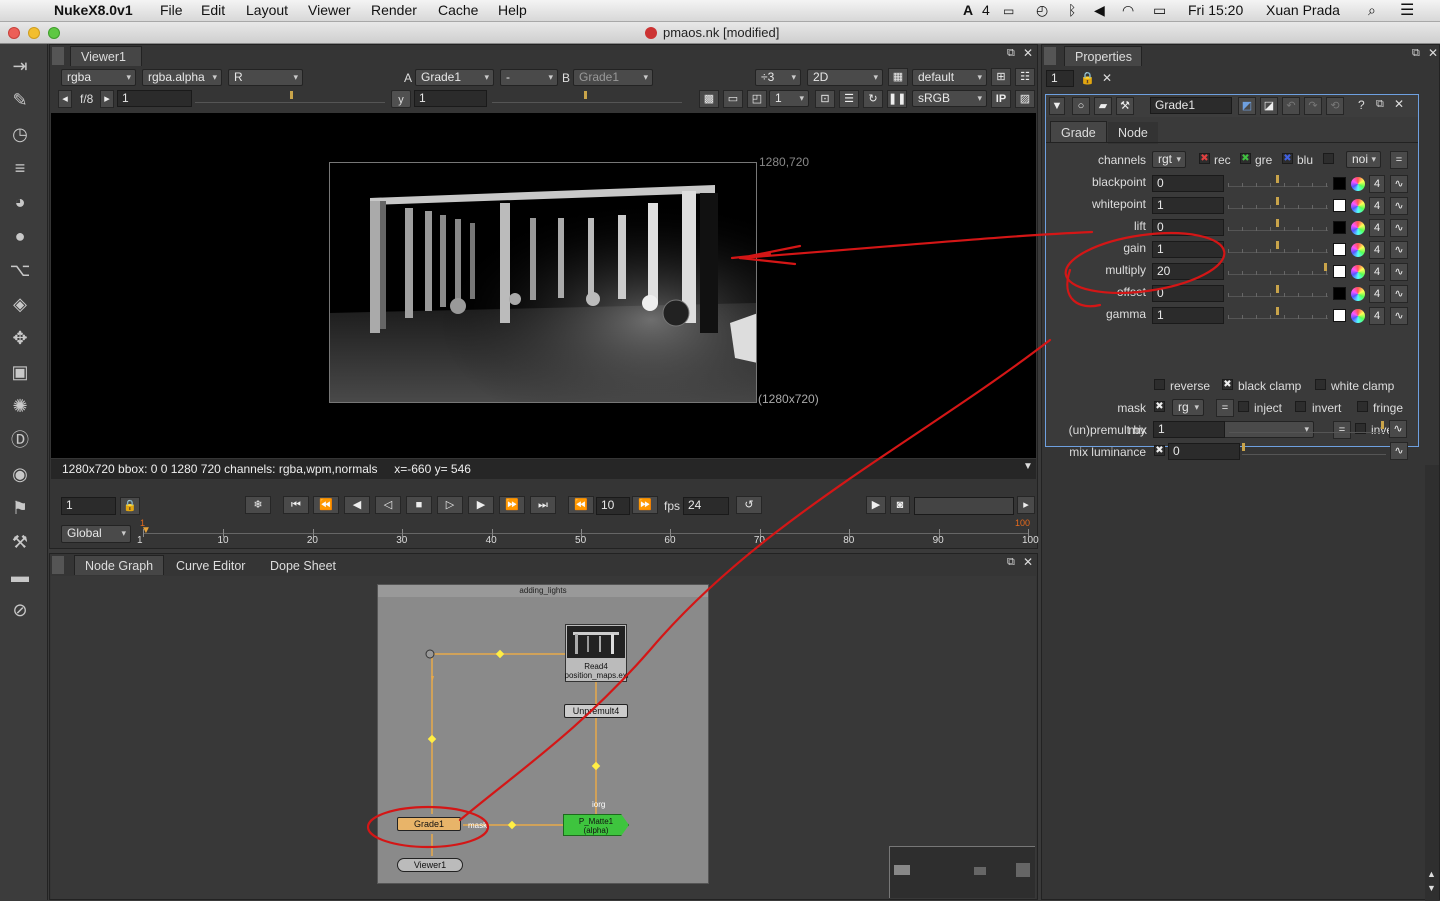 This screenshot has height=901, width=1440. What do you see at coordinates (949, 77) in the screenshot?
I see `lut-select: default` at bounding box center [949, 77].